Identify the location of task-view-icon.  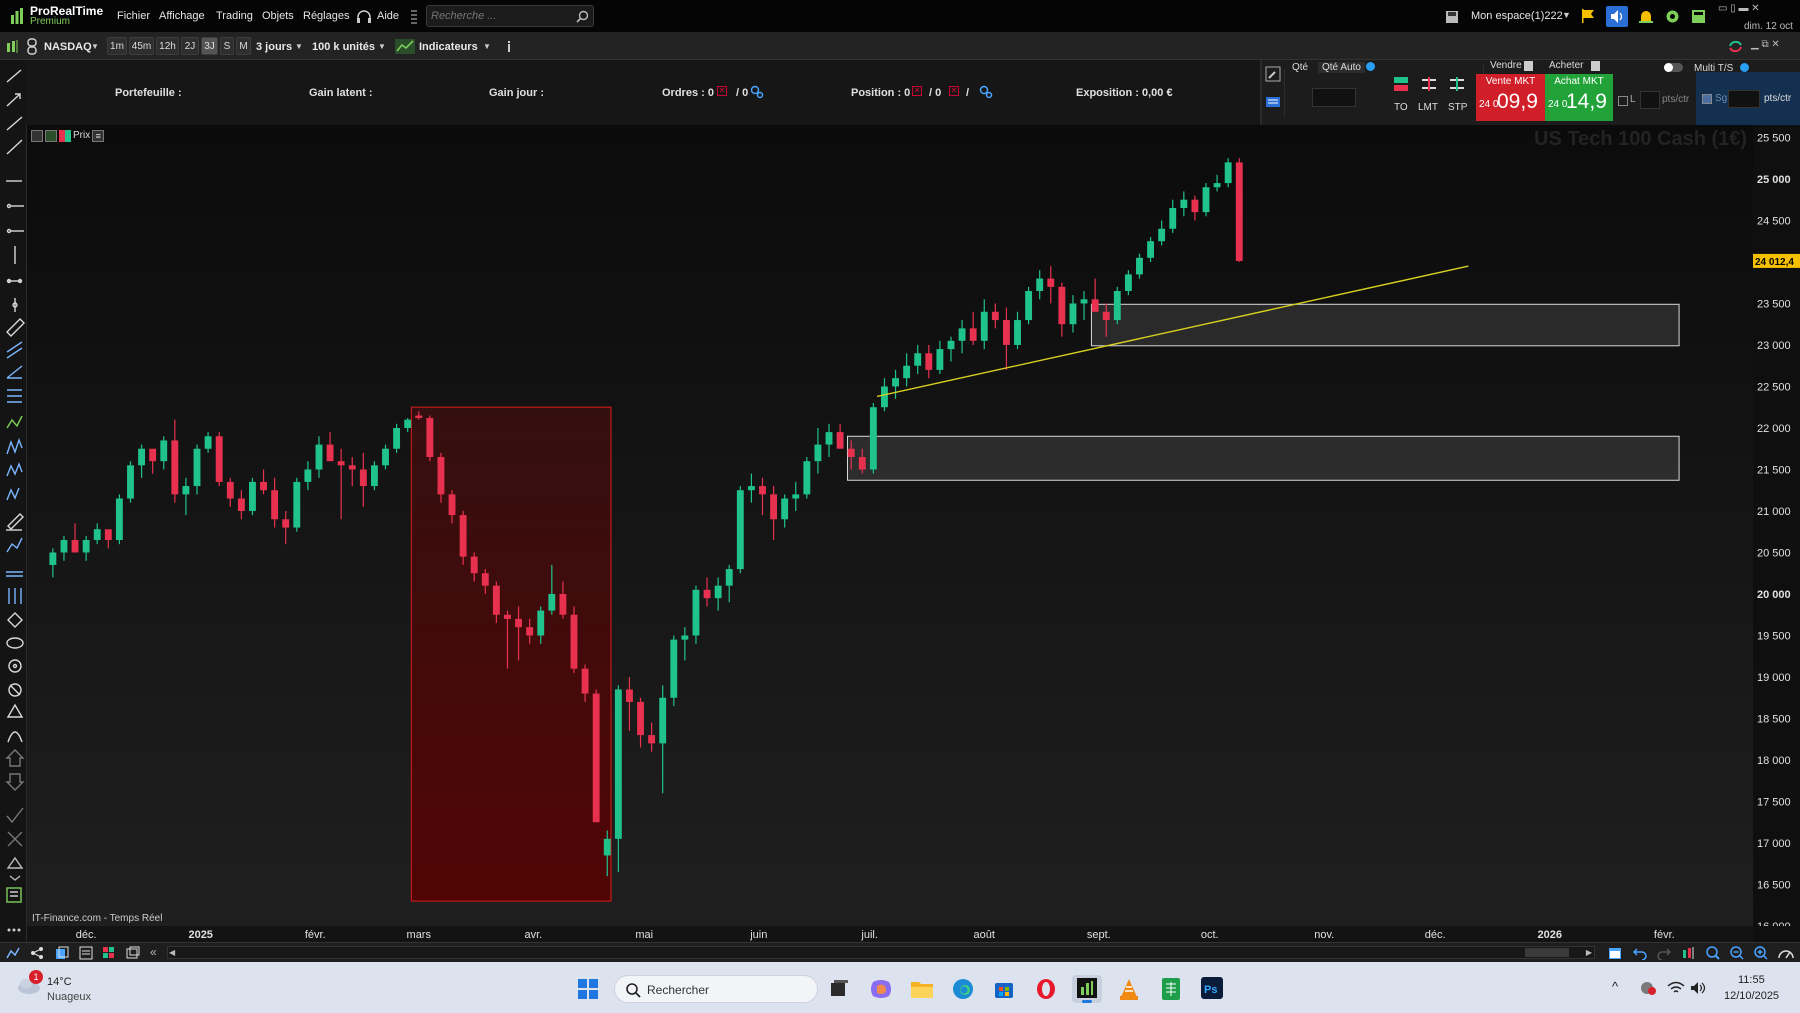
(839, 989).